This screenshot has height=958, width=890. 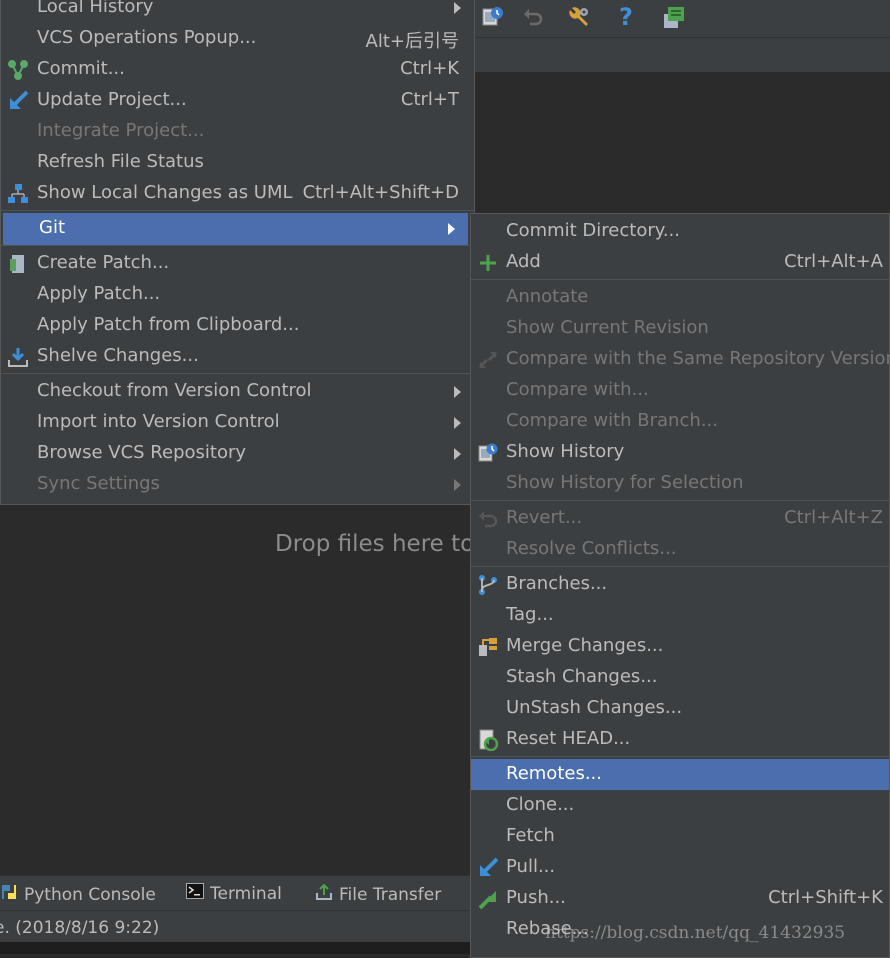 What do you see at coordinates (95, 8) in the screenshot?
I see `menu-item-label: Local History` at bounding box center [95, 8].